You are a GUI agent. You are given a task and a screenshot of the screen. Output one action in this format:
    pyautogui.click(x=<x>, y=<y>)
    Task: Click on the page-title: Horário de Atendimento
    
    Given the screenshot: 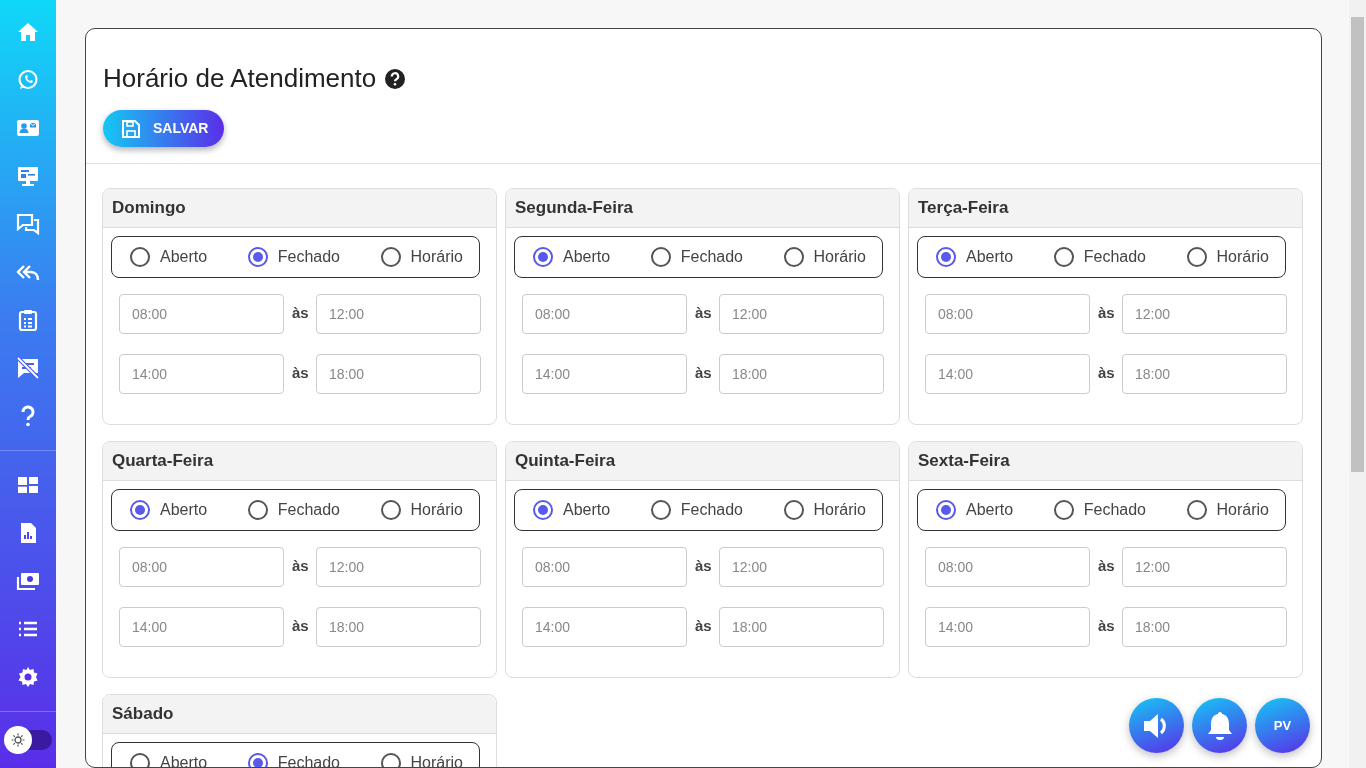 What is the action you would take?
    pyautogui.click(x=240, y=79)
    